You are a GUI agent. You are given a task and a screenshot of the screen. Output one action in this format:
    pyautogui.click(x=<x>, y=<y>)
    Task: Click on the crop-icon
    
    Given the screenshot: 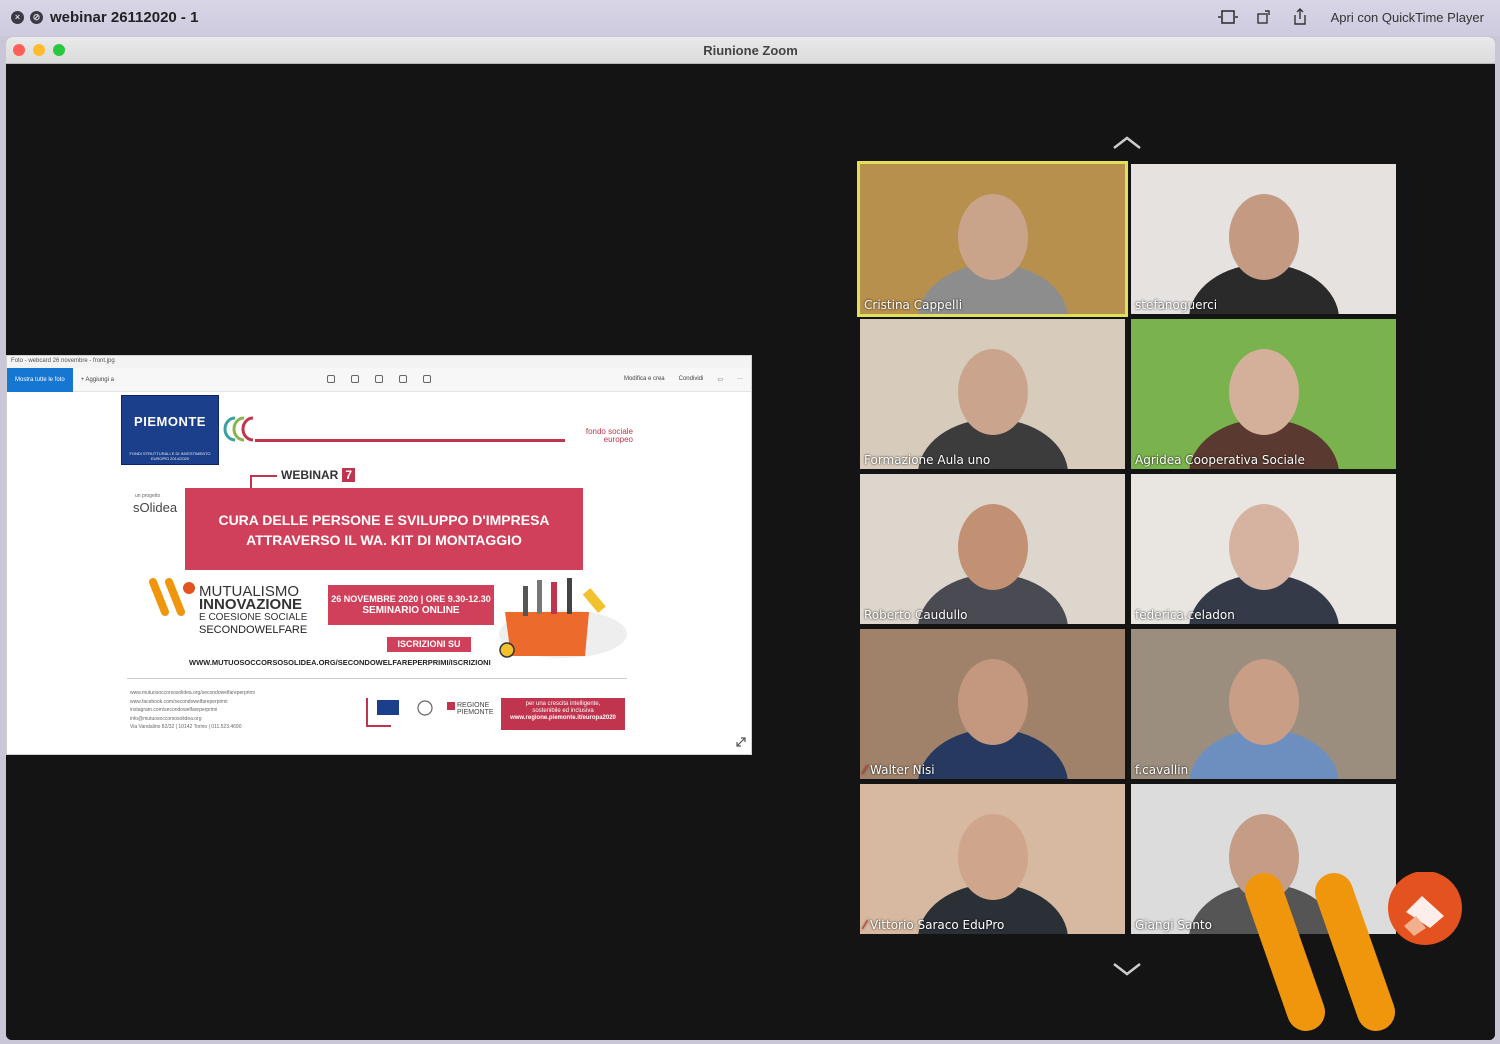 What is the action you would take?
    pyautogui.click(x=427, y=379)
    